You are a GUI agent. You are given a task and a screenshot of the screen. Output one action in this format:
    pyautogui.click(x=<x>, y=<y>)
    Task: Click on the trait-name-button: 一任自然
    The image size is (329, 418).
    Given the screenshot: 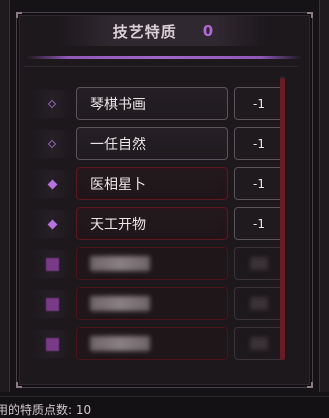 What is the action you would take?
    pyautogui.click(x=152, y=143)
    